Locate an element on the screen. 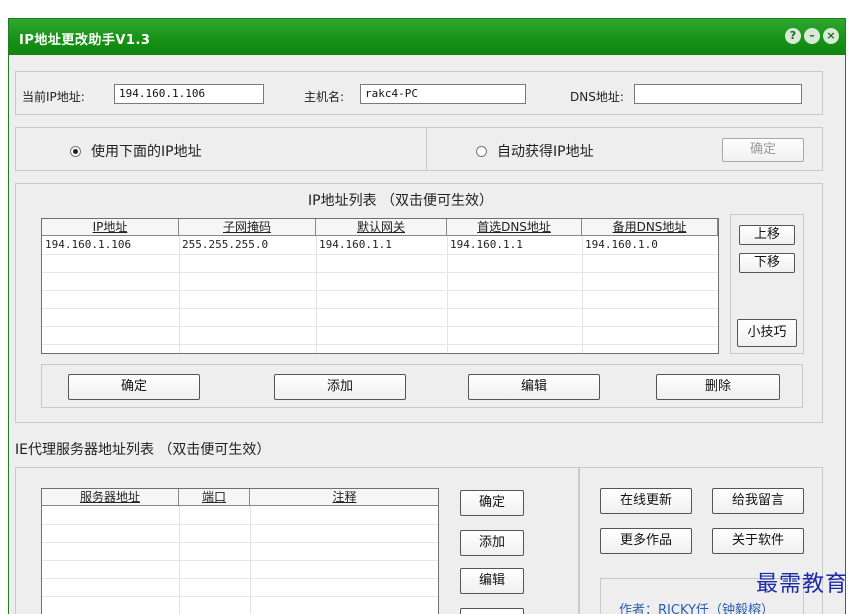 The height and width of the screenshot is (614, 852). more-works-button: 更多作品 is located at coordinates (646, 541).